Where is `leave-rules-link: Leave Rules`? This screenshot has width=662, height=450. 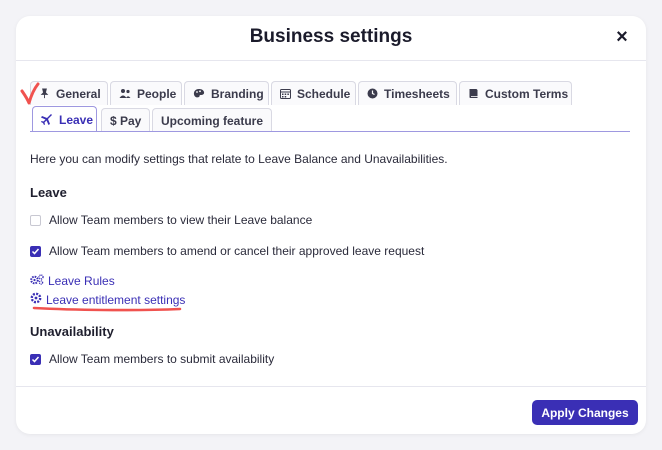
leave-rules-link: Leave Rules is located at coordinates (72, 281).